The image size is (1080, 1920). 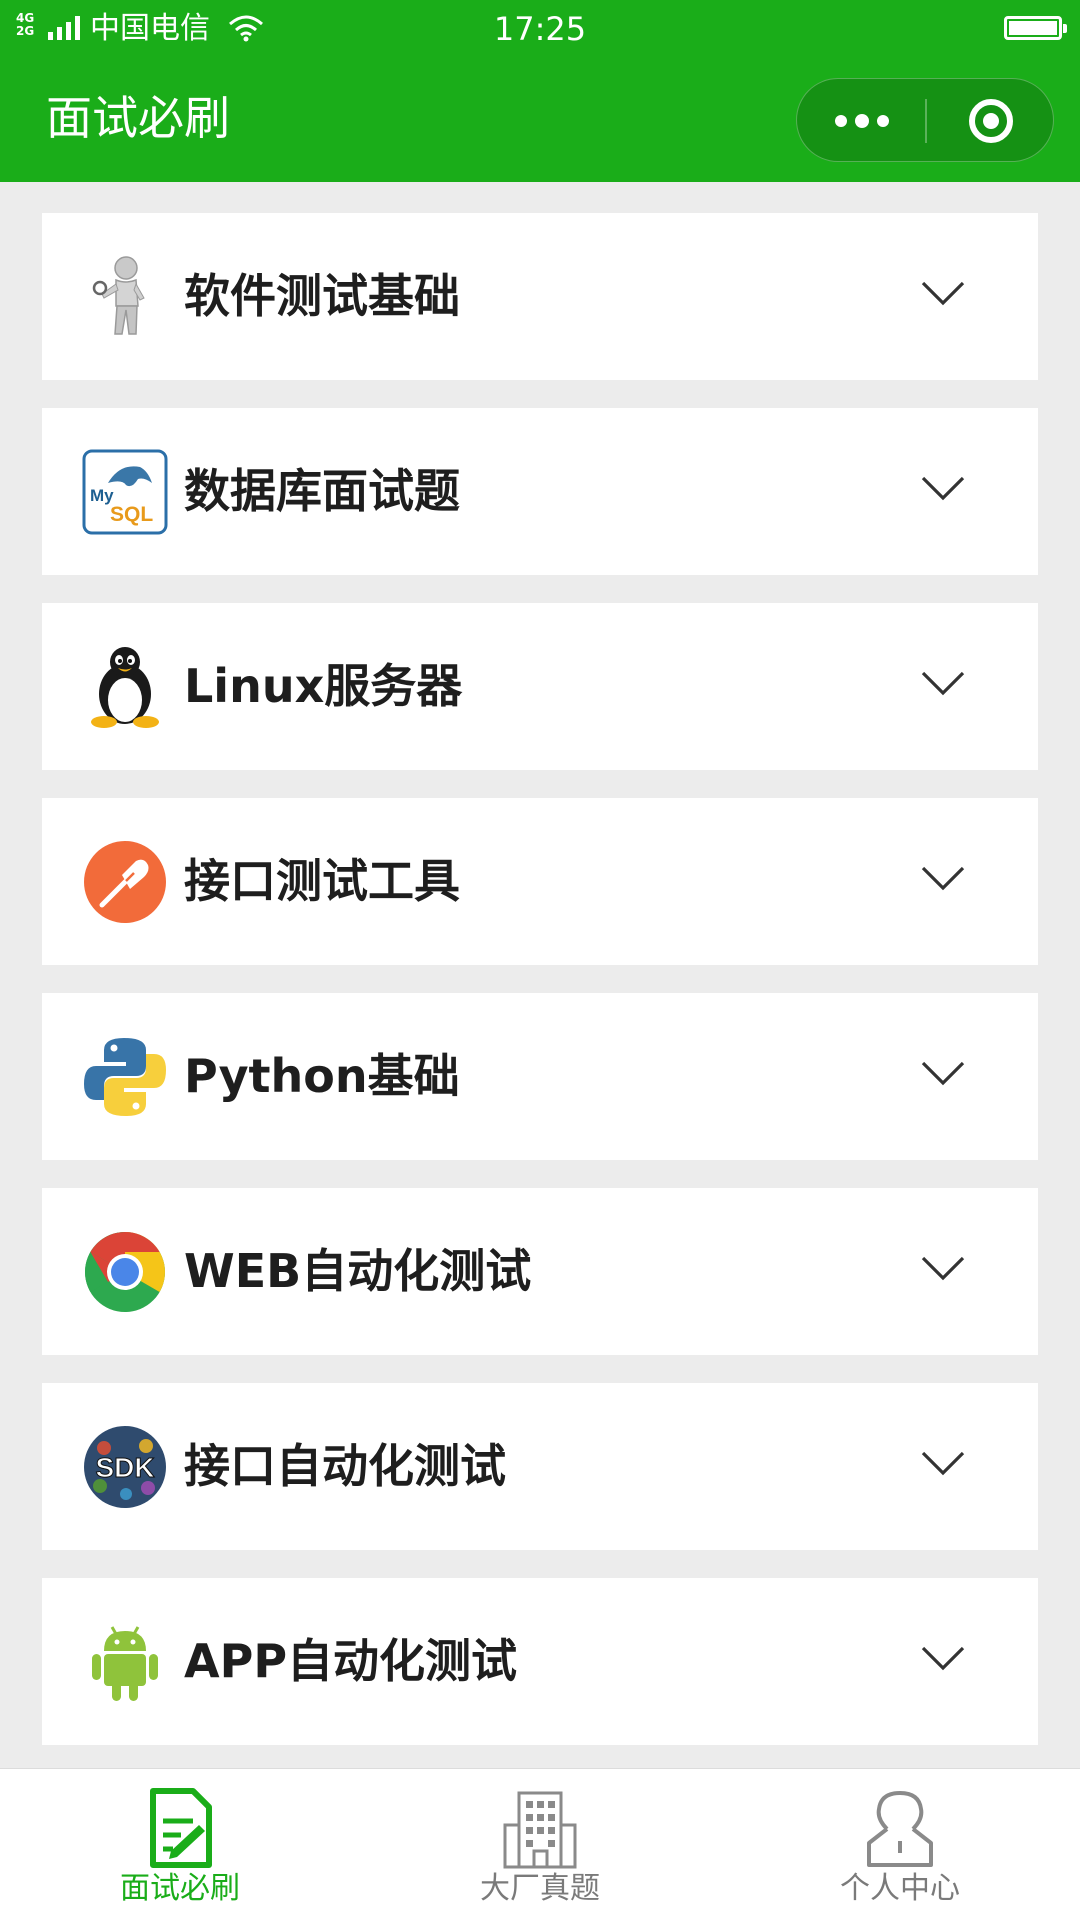 What do you see at coordinates (351, 1661) in the screenshot?
I see `topic-label: APP自动化测试` at bounding box center [351, 1661].